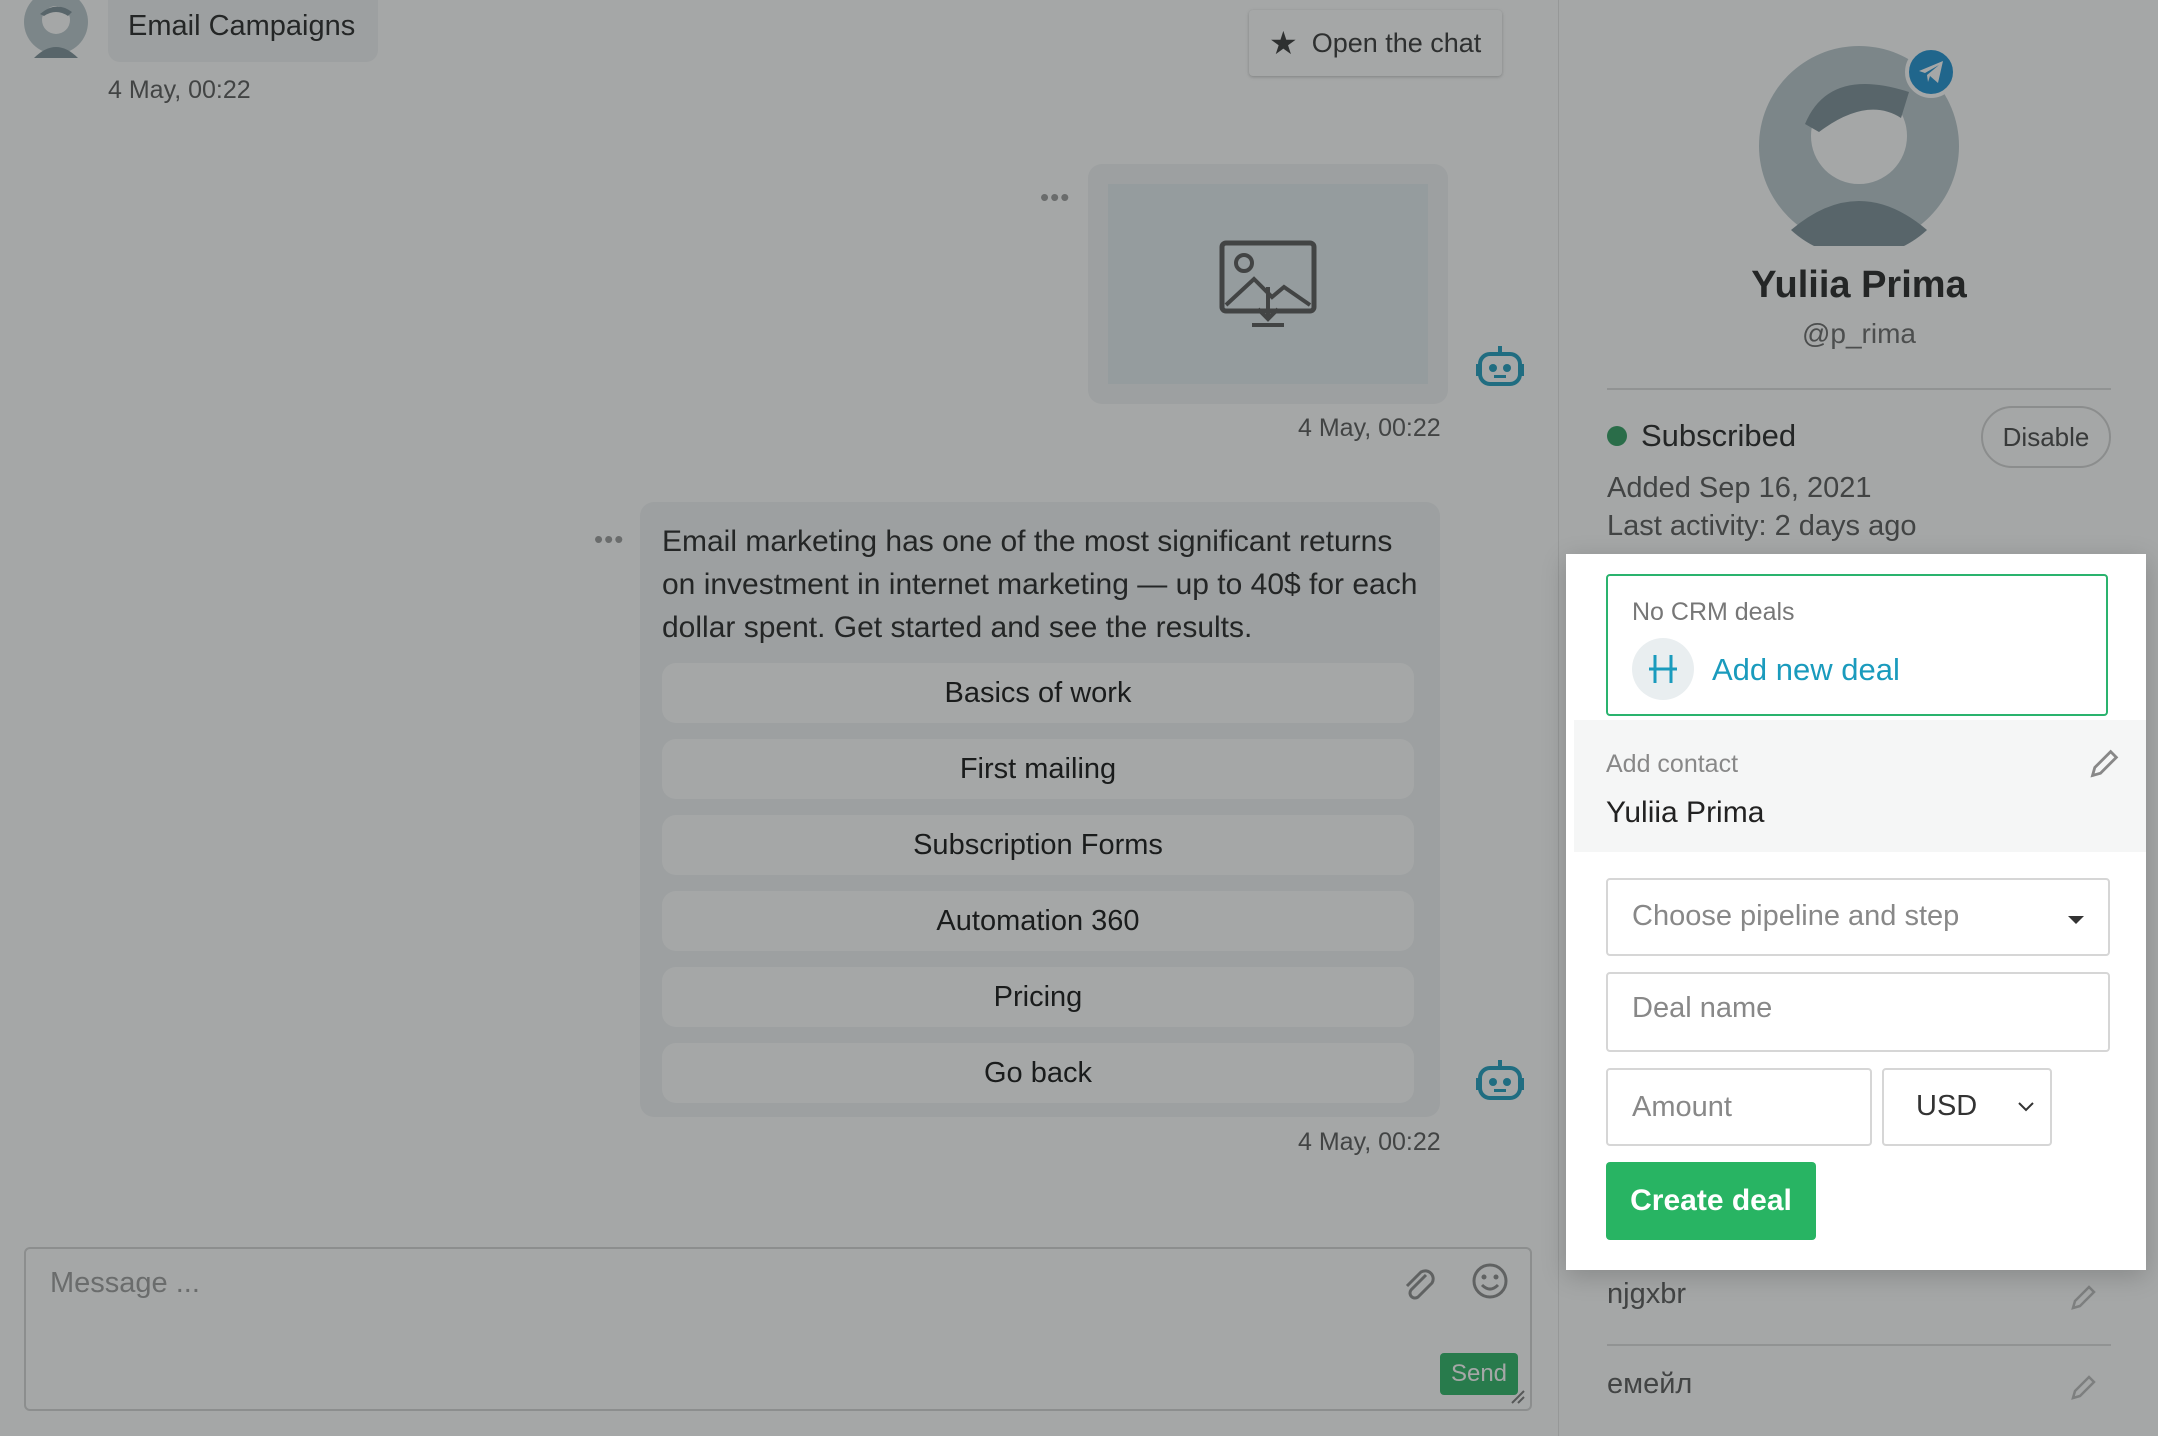  I want to click on plus-icon, so click(1663, 669).